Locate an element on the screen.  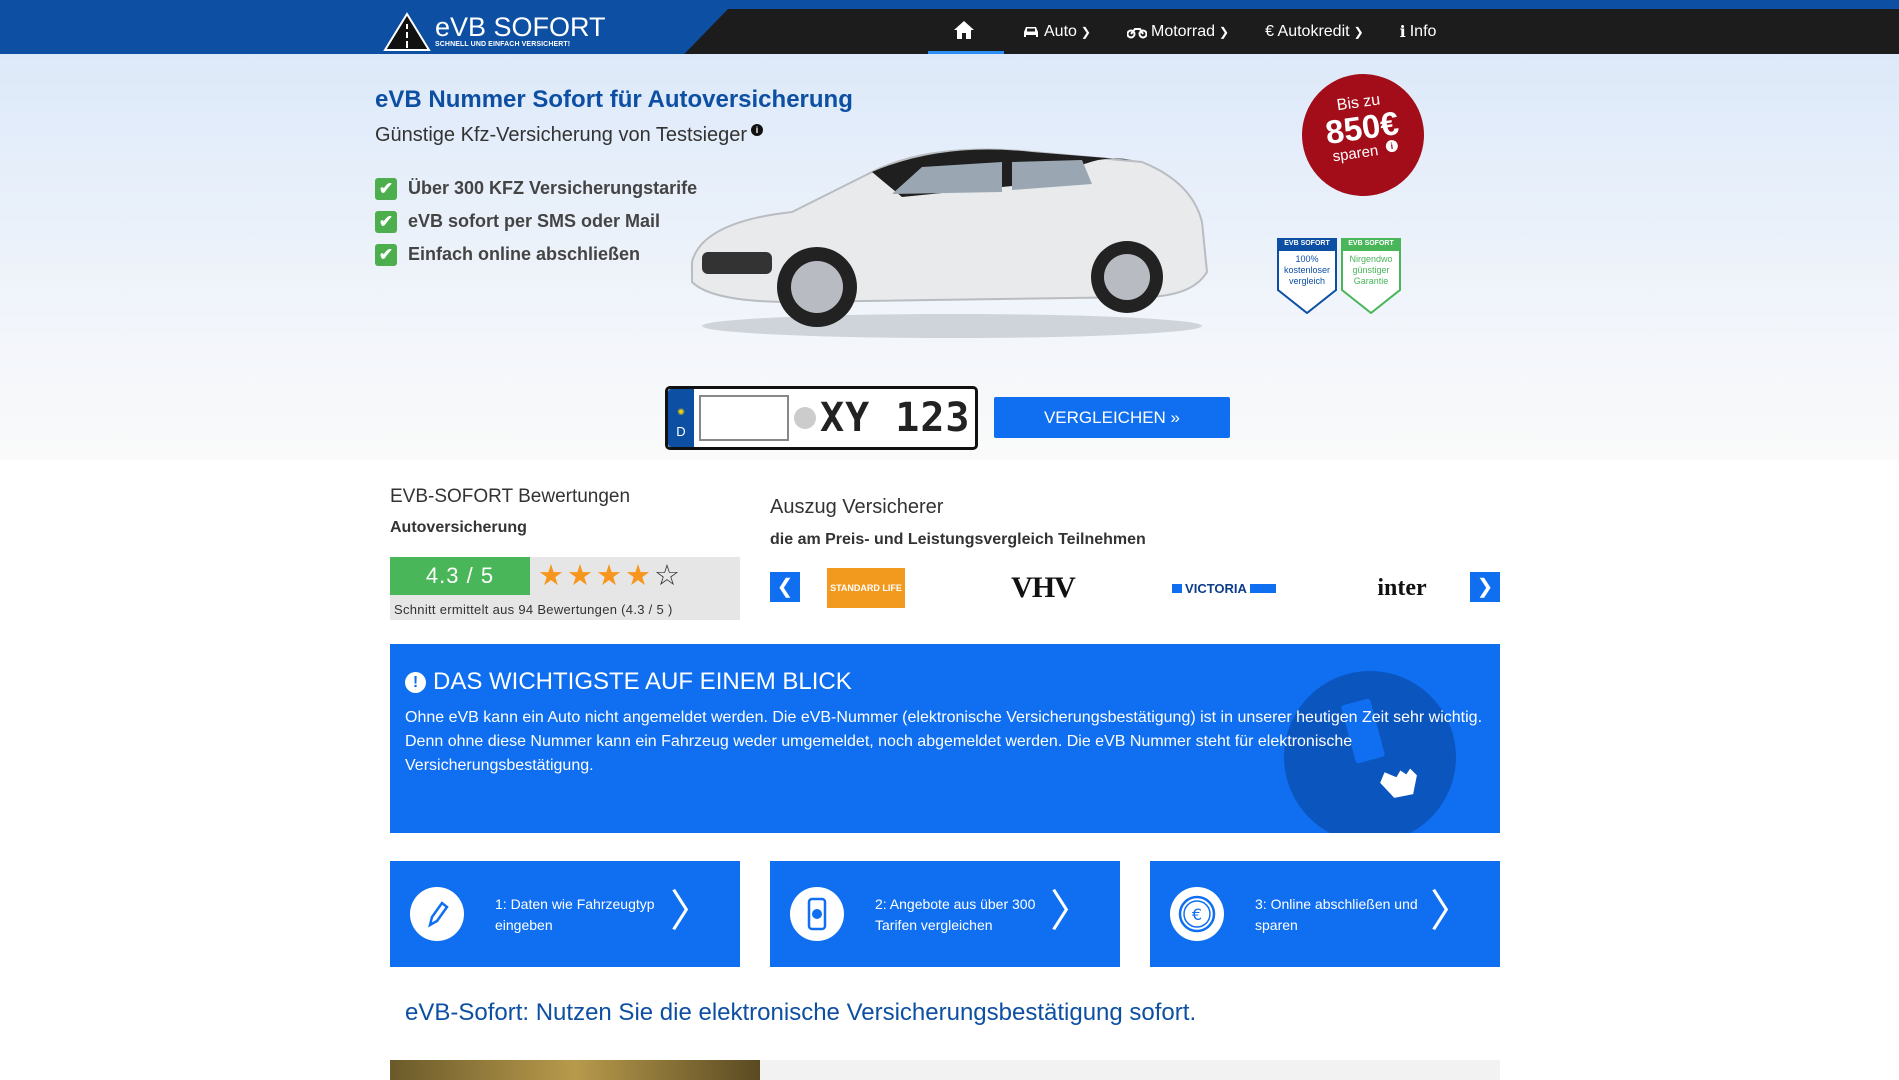
brand-name: eVB SOFORT is located at coordinates (520, 26).